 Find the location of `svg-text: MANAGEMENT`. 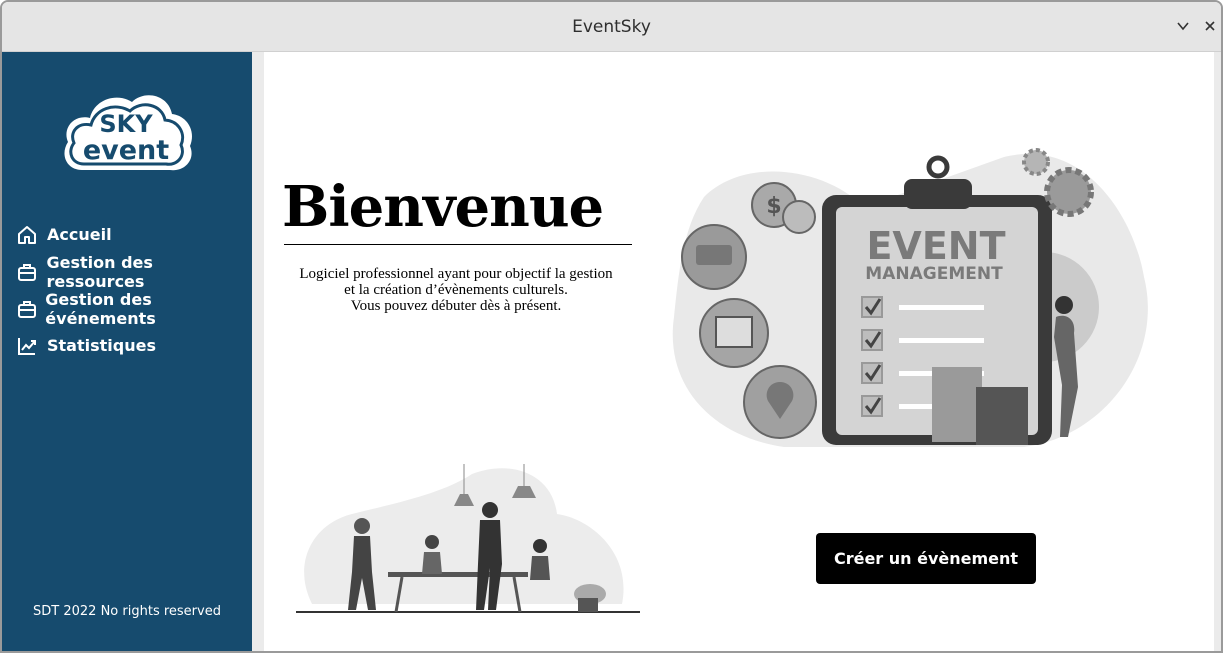

svg-text: MANAGEMENT is located at coordinates (934, 274).